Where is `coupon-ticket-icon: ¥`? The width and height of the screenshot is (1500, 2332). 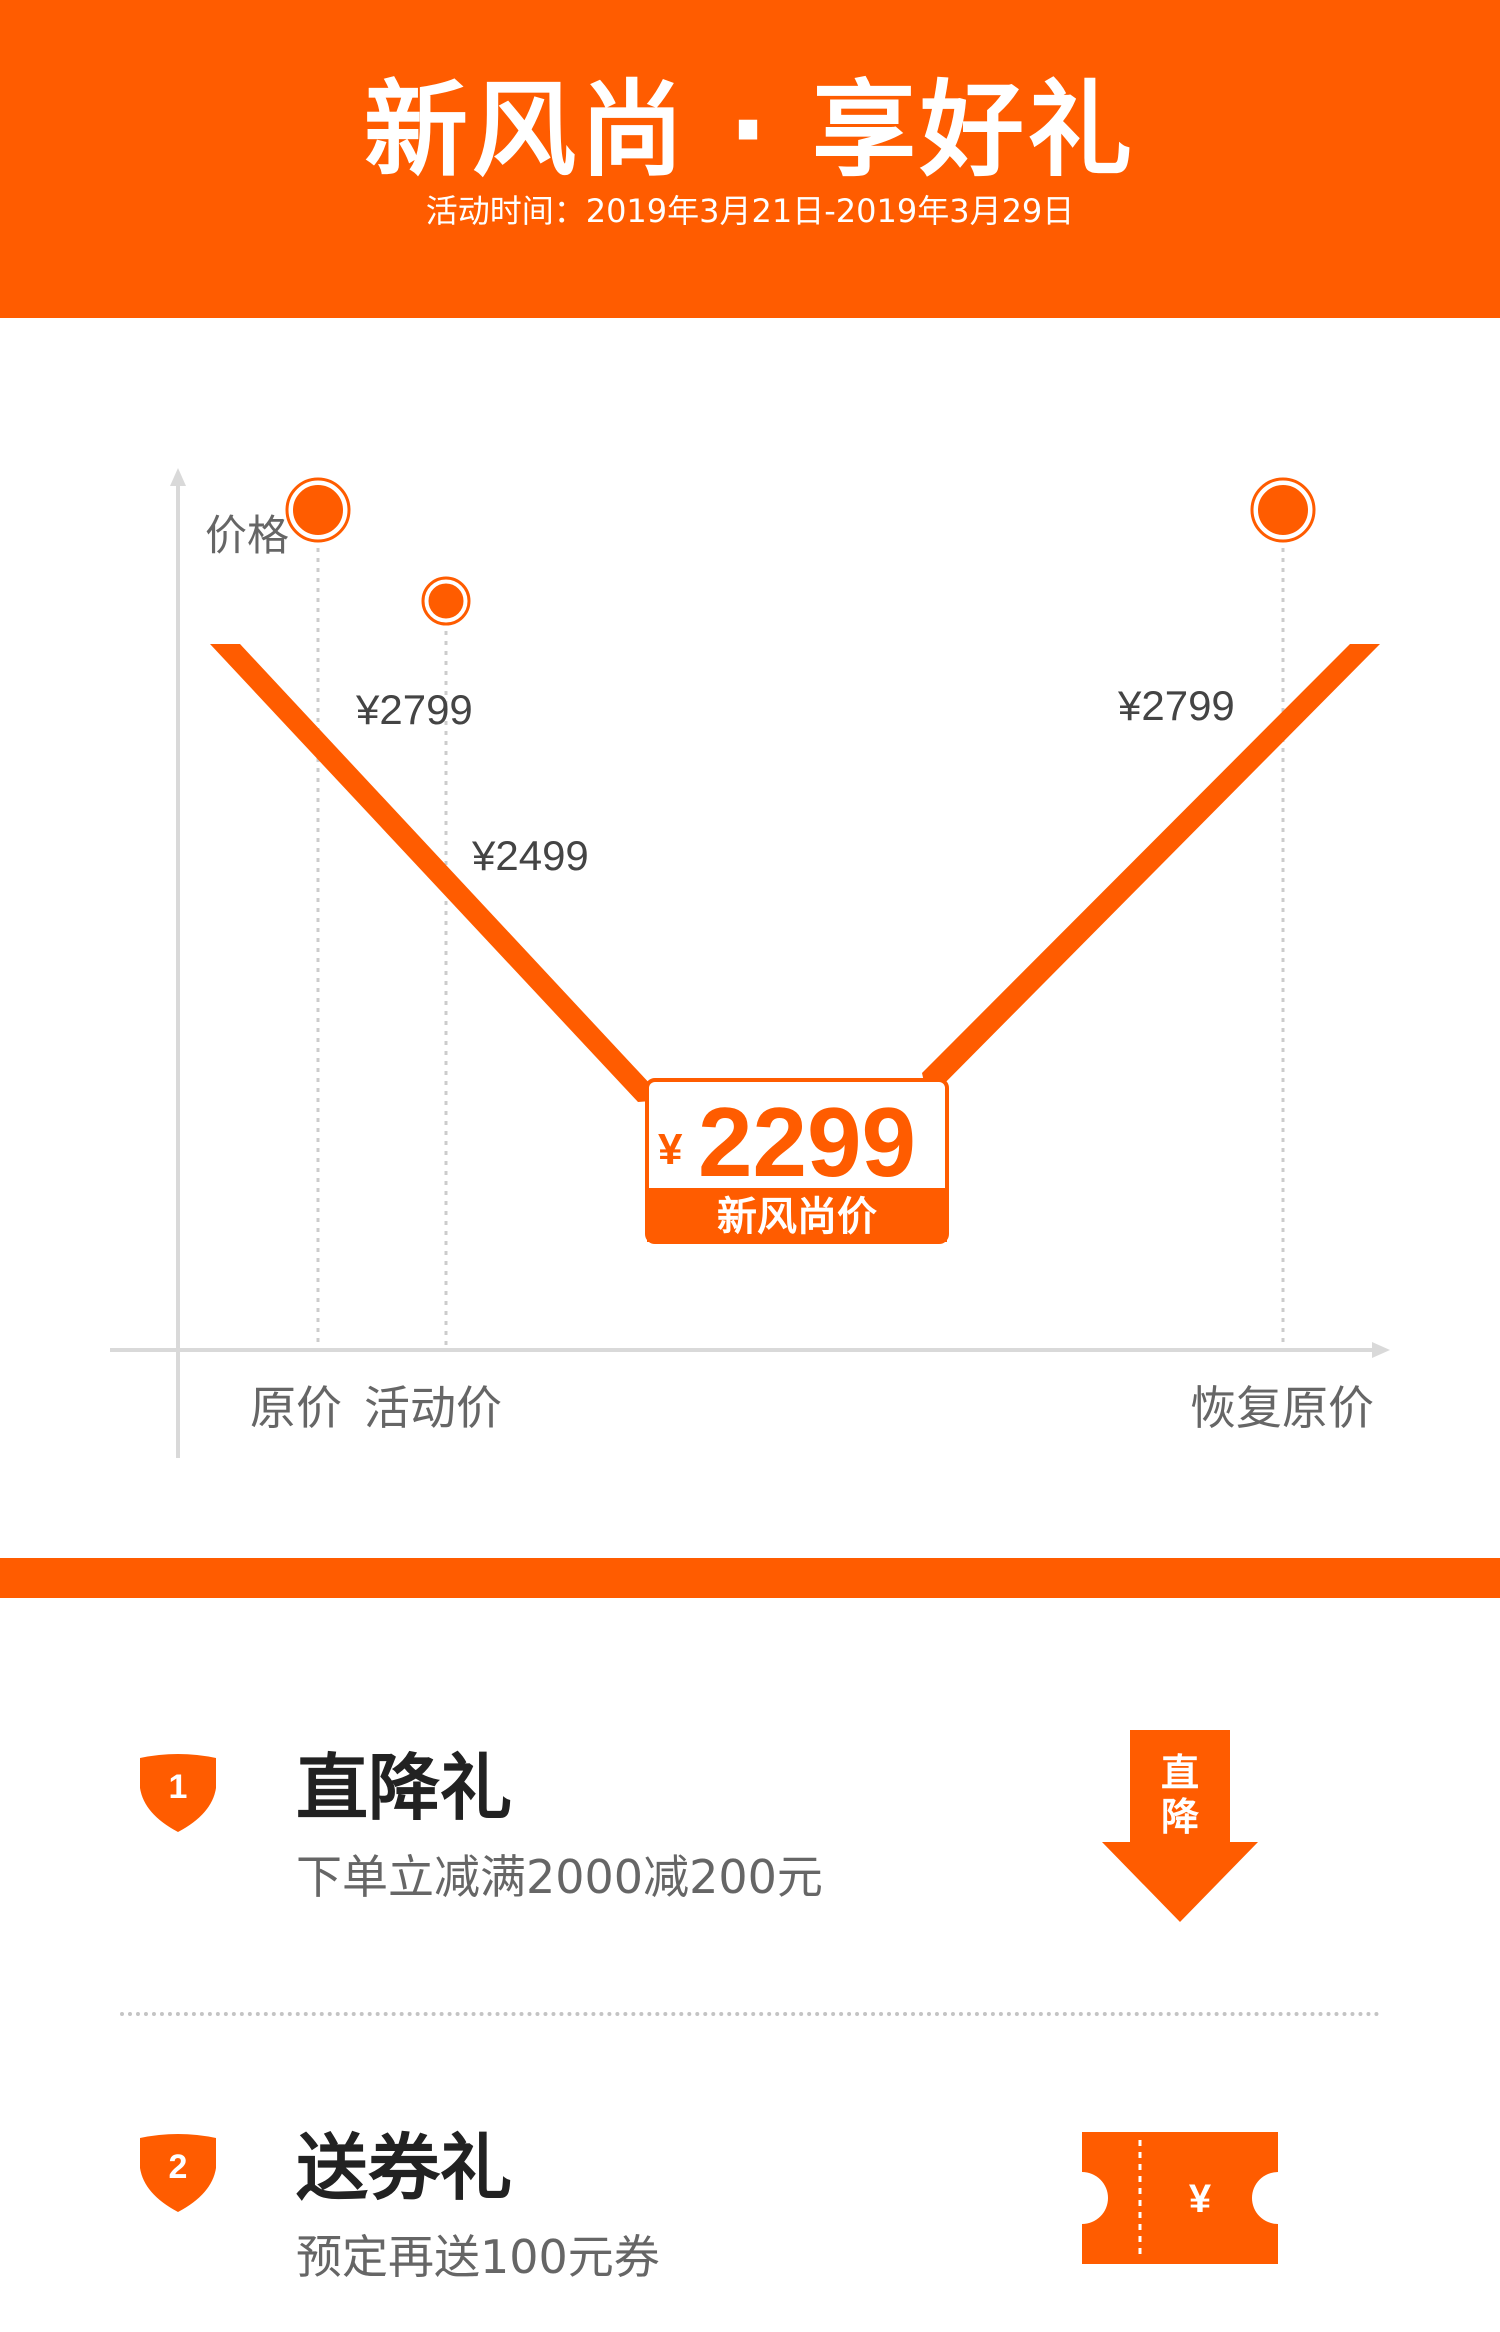 coupon-ticket-icon: ¥ is located at coordinates (1180, 2198).